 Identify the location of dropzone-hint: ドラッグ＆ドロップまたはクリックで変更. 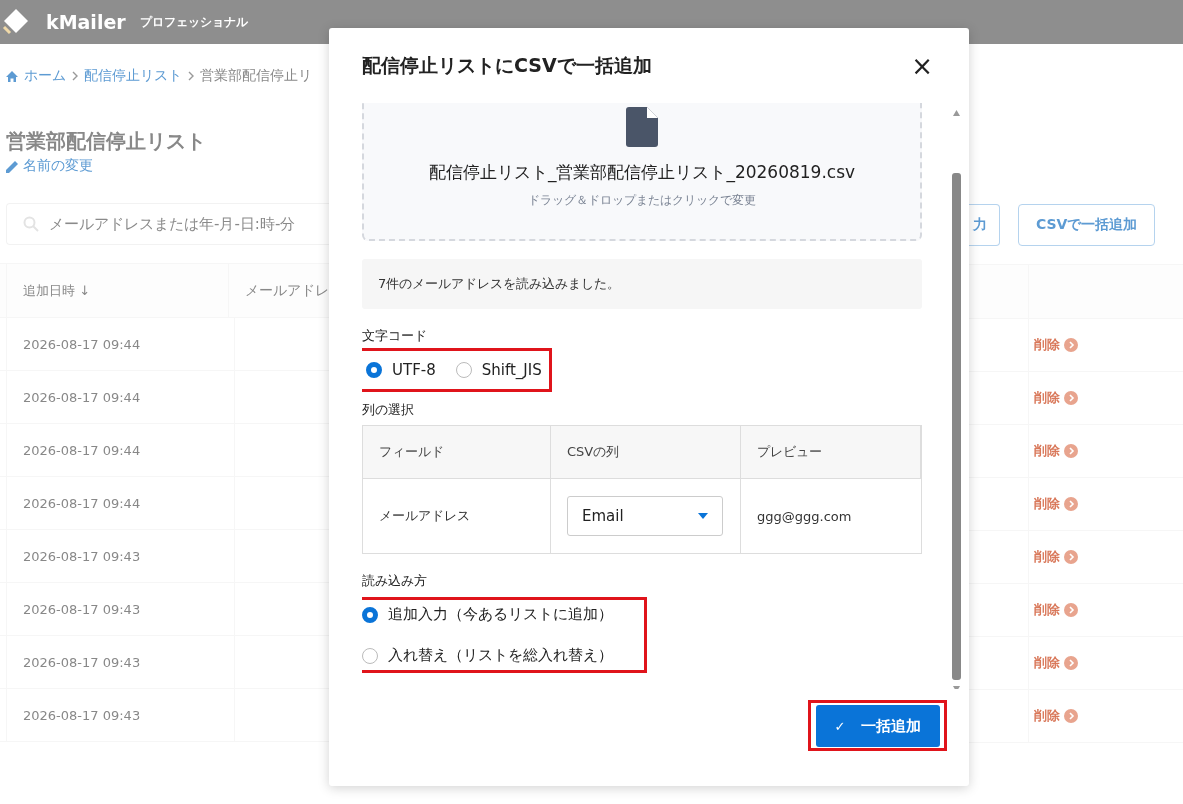
(642, 200).